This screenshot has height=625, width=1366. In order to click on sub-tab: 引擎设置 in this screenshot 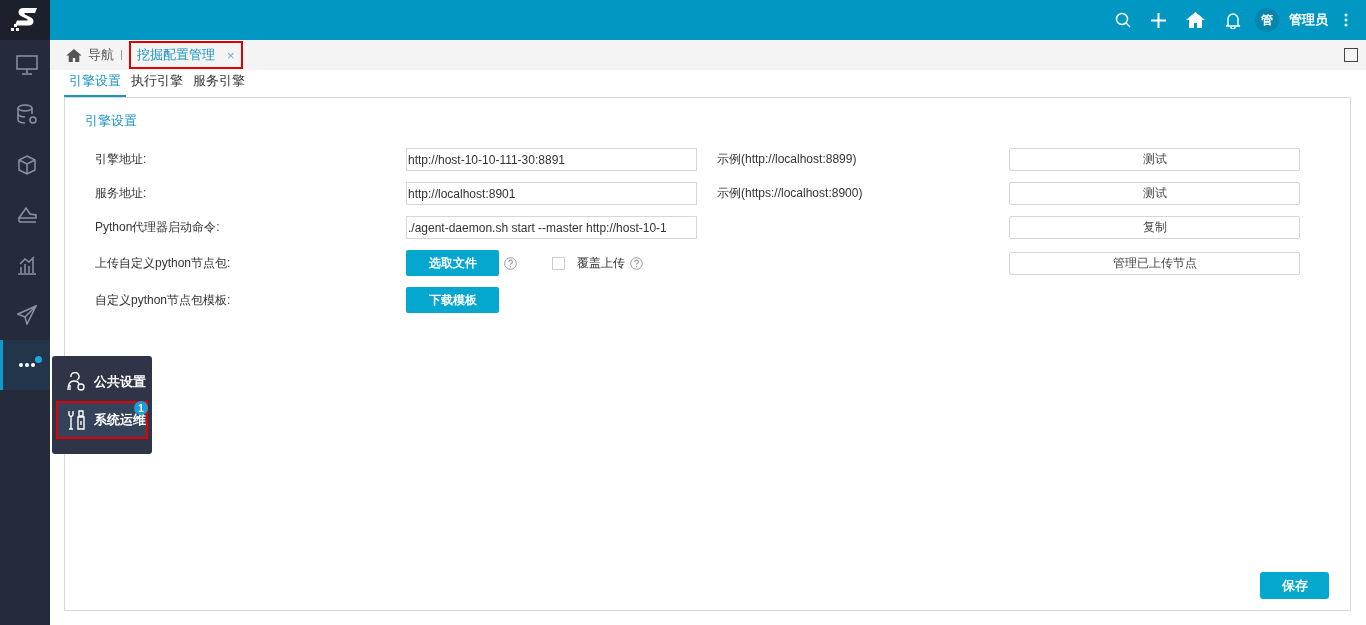, I will do `click(95, 84)`.